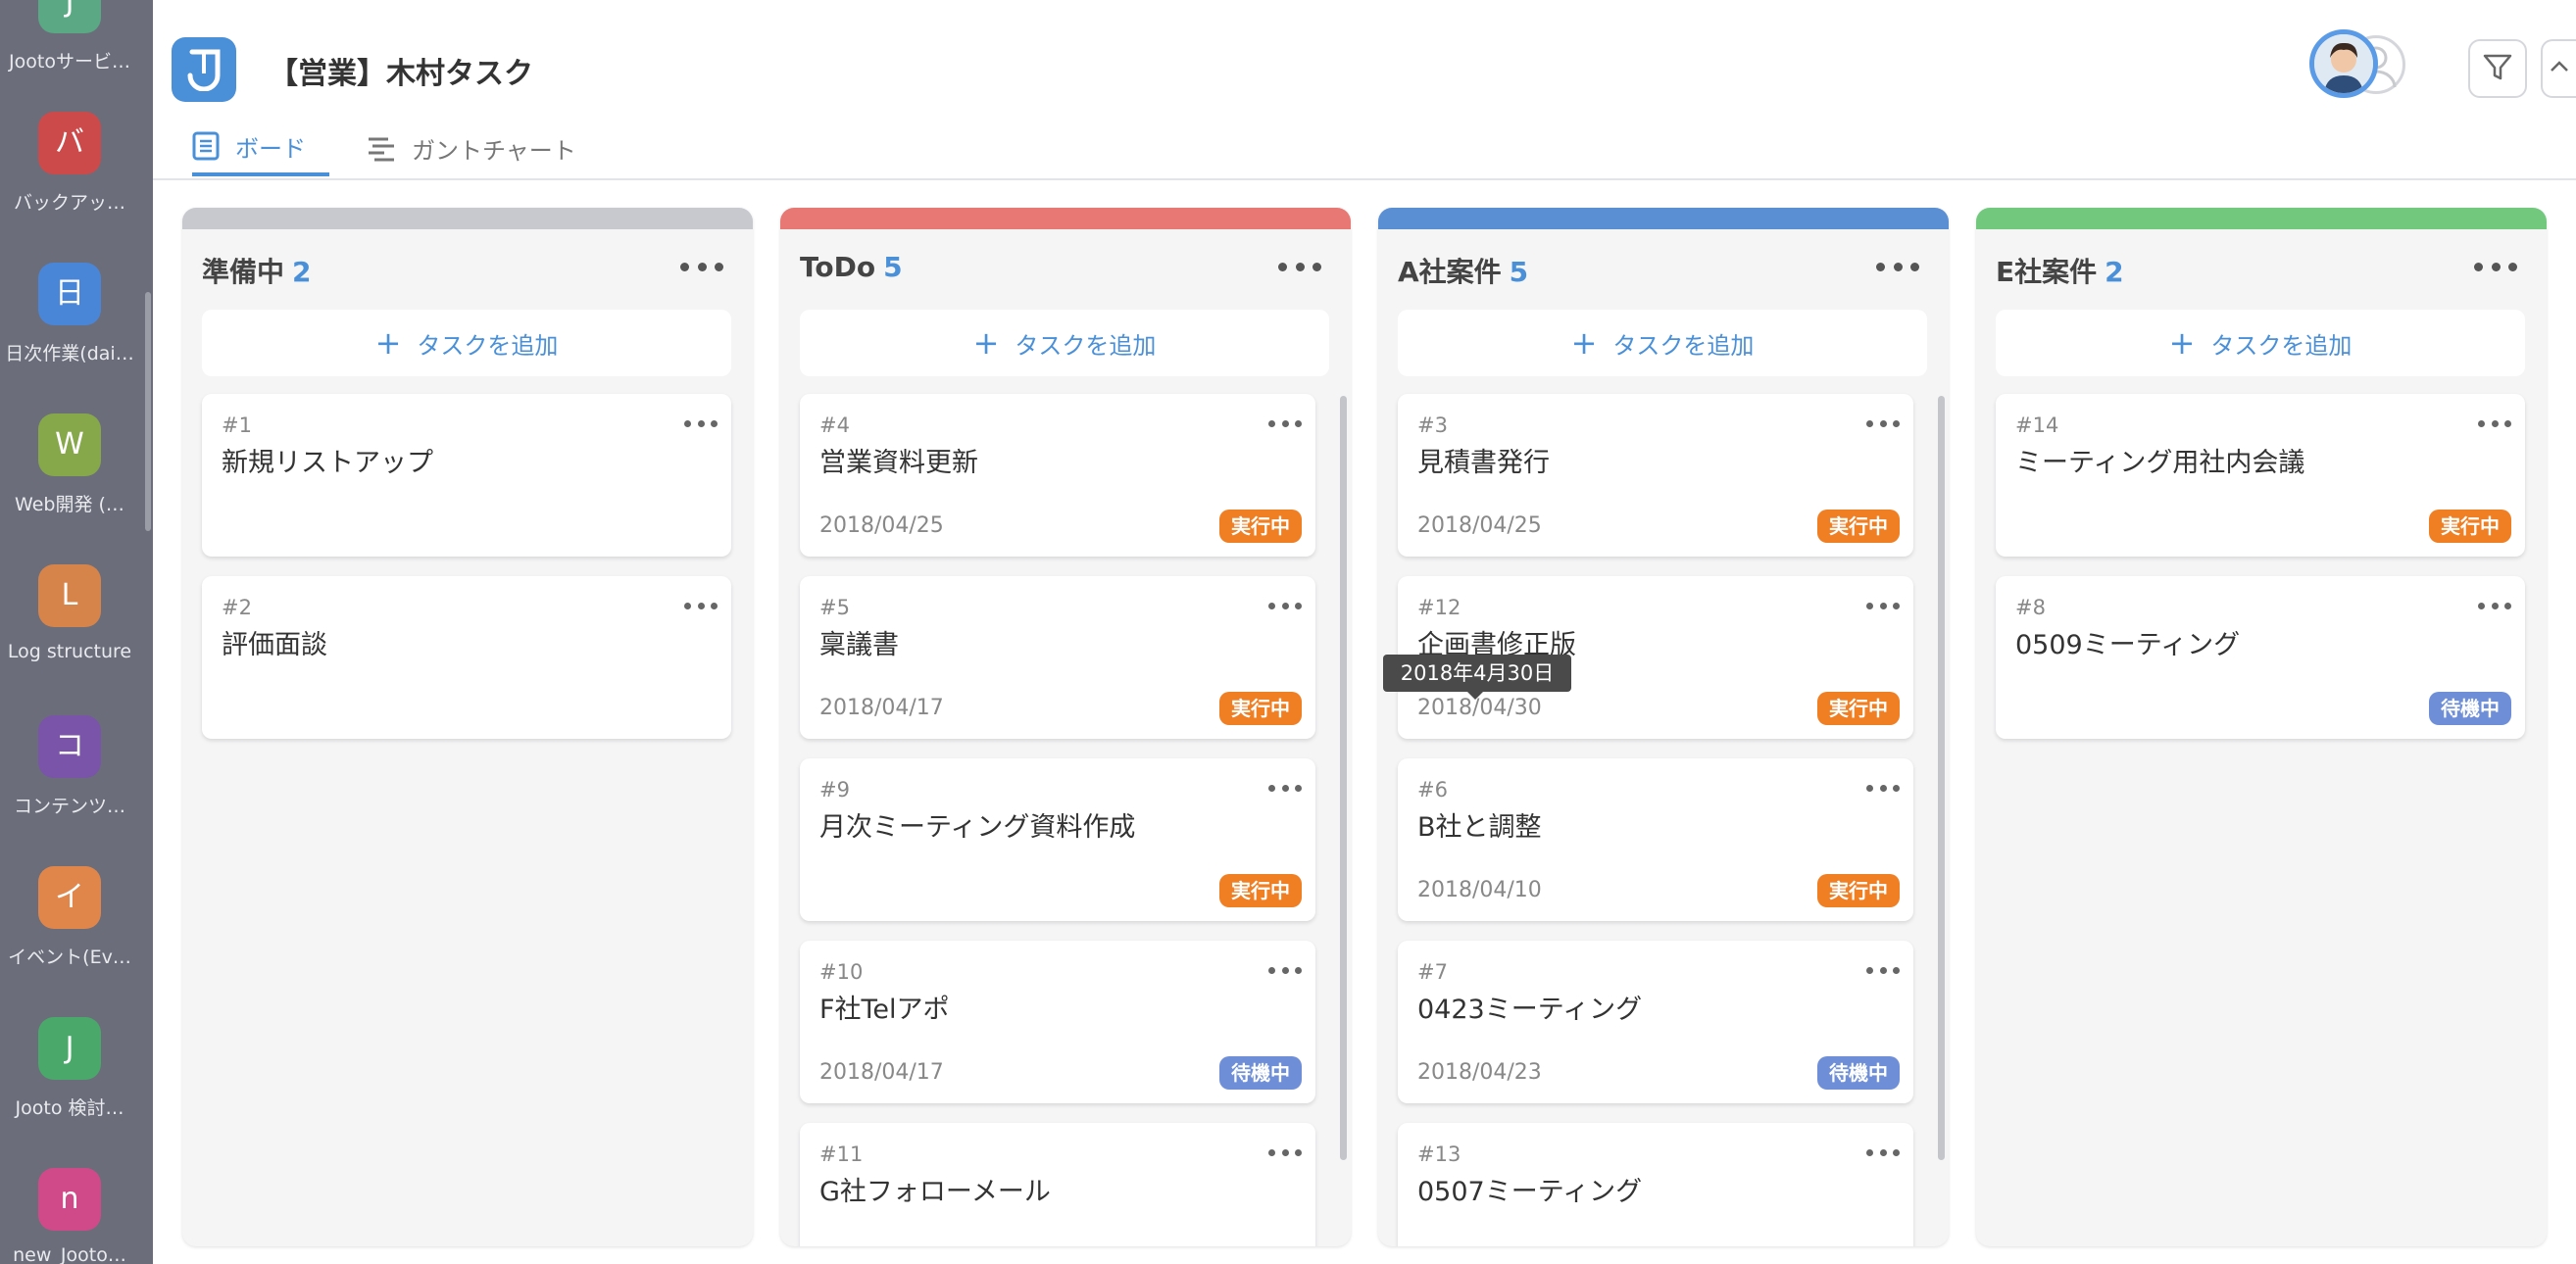 The width and height of the screenshot is (2576, 1264). I want to click on column-header: A社案件 5, so click(1463, 271).